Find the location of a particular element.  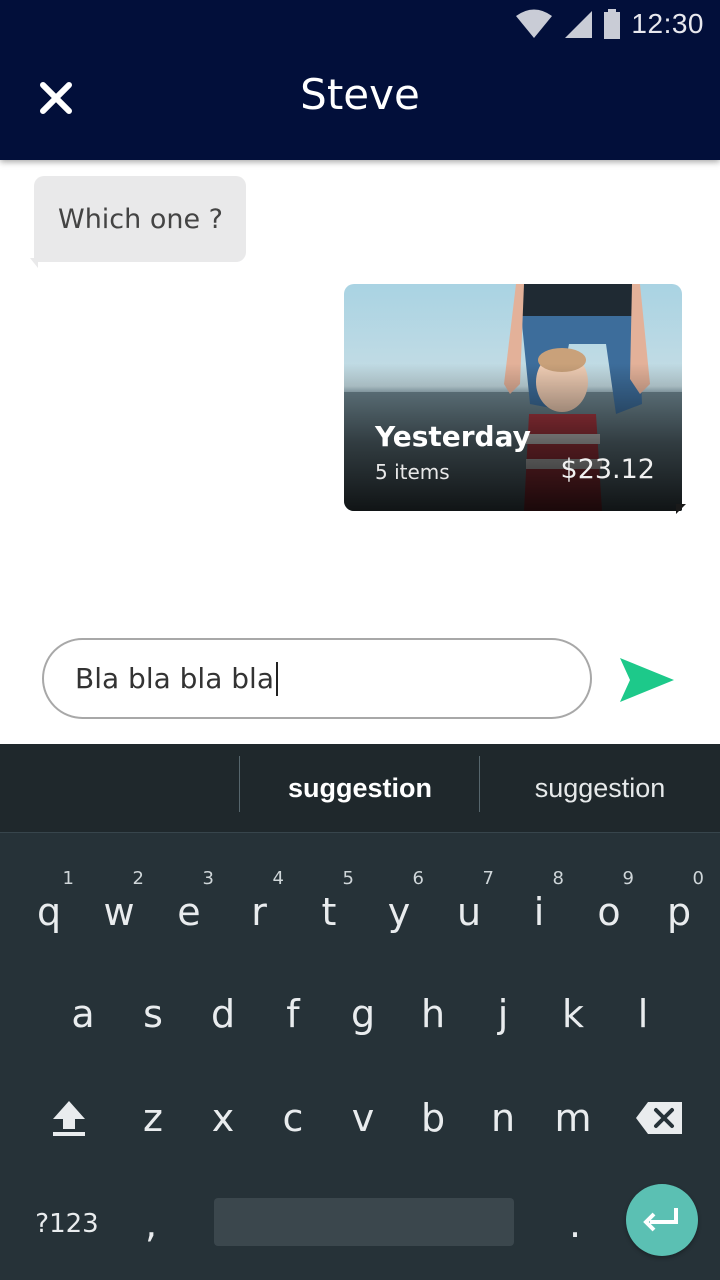

key-w: 2w is located at coordinates (119, 912).